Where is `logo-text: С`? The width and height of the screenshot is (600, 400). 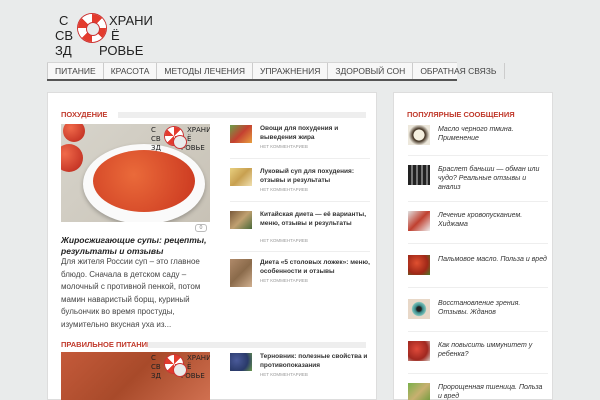 logo-text: С is located at coordinates (64, 20).